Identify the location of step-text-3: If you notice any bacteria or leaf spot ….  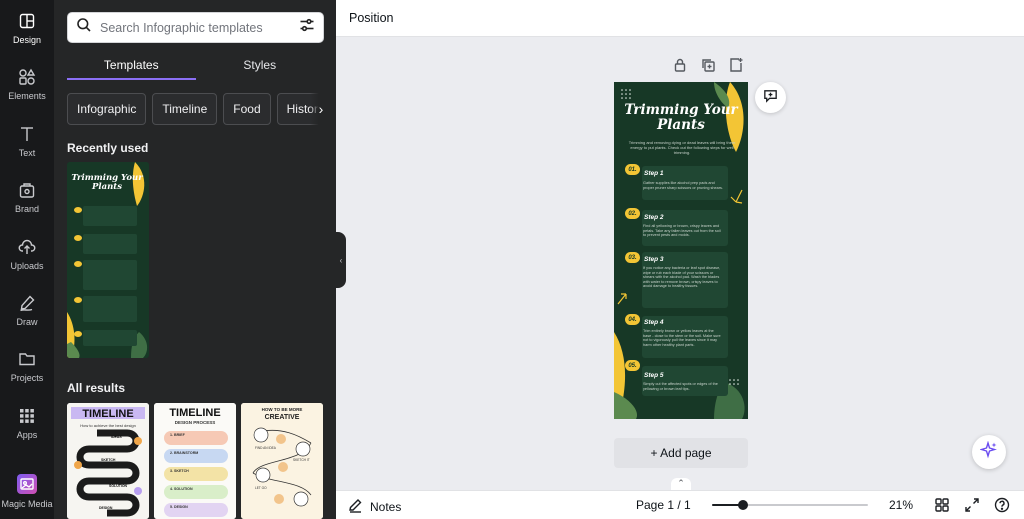
(682, 277).